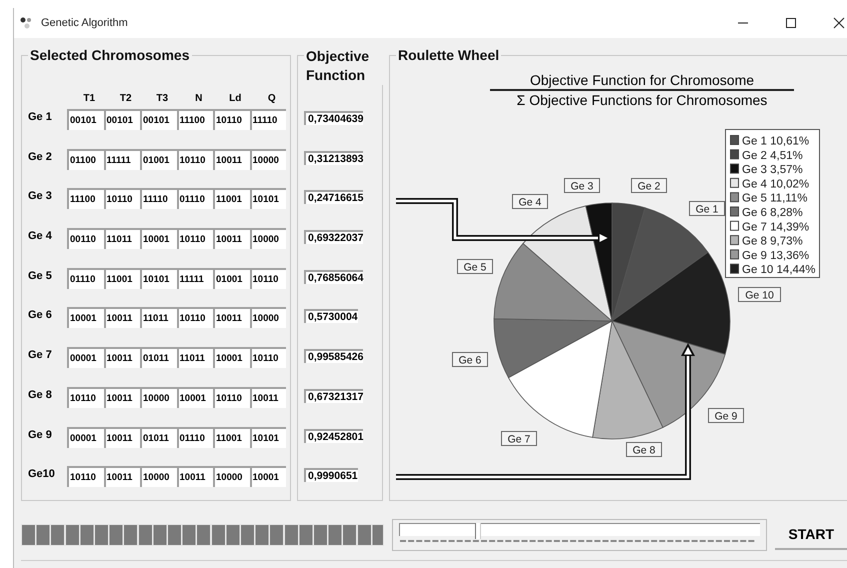 Image resolution: width=847 pixels, height=568 pixels. What do you see at coordinates (791, 23) in the screenshot?
I see `maximize-icon` at bounding box center [791, 23].